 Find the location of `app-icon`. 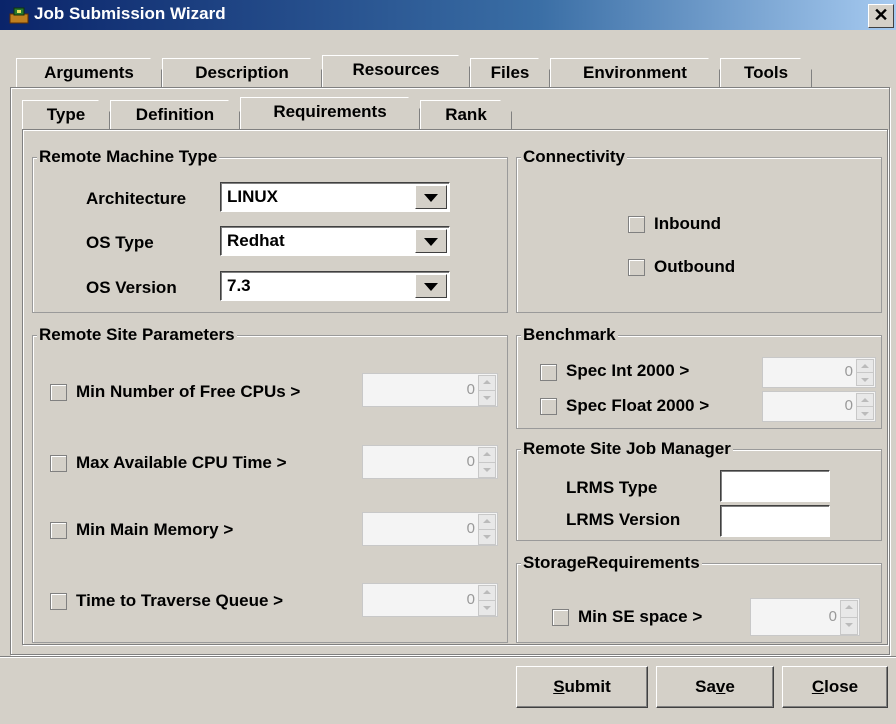

app-icon is located at coordinates (19, 15).